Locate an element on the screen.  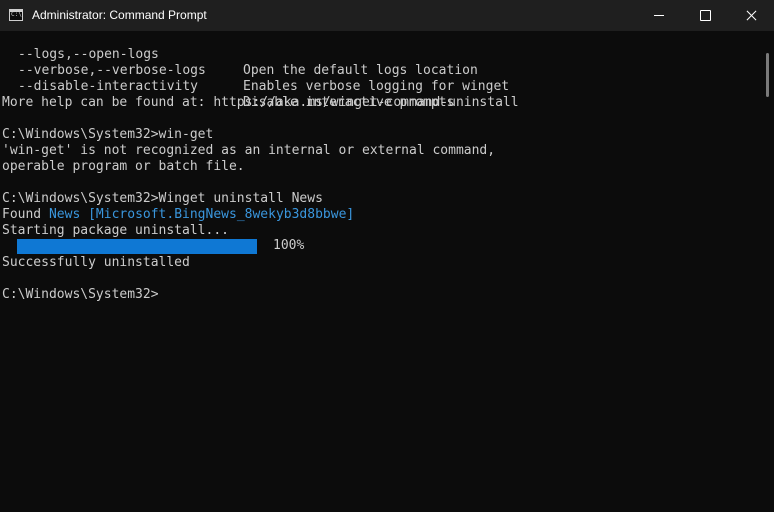
prompt-line: C:\Windows\System32> is located at coordinates (80, 295).